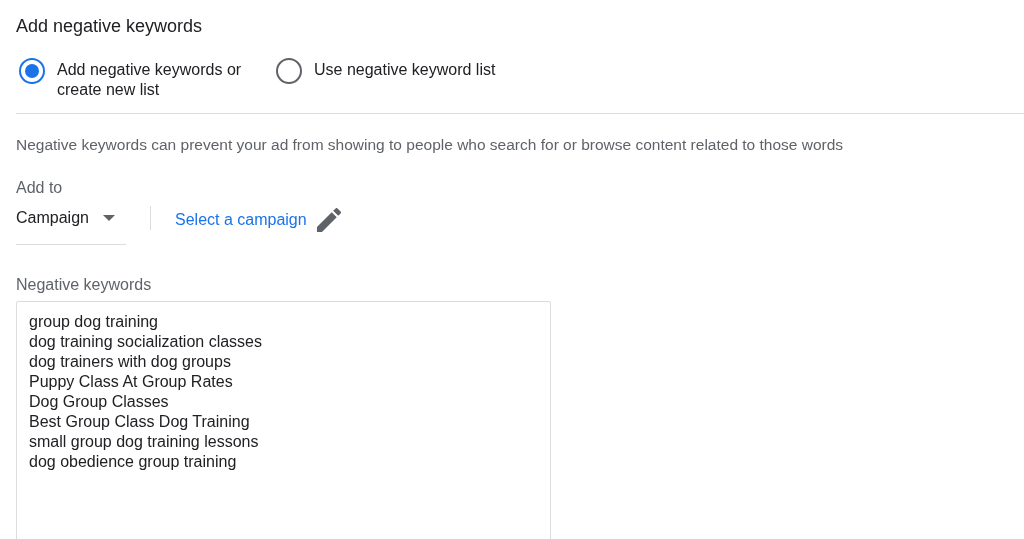 This screenshot has height=539, width=1024. Describe the element at coordinates (328, 219) in the screenshot. I see `pencil-icon` at that location.